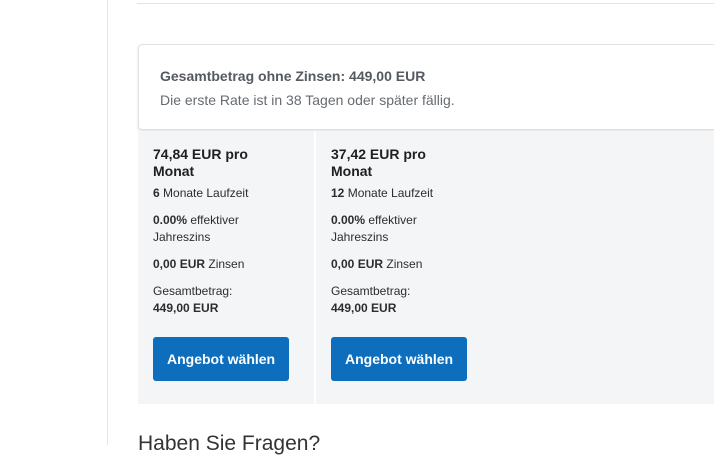 The image size is (714, 456). What do you see at coordinates (107, 222) in the screenshot?
I see `left-divider` at bounding box center [107, 222].